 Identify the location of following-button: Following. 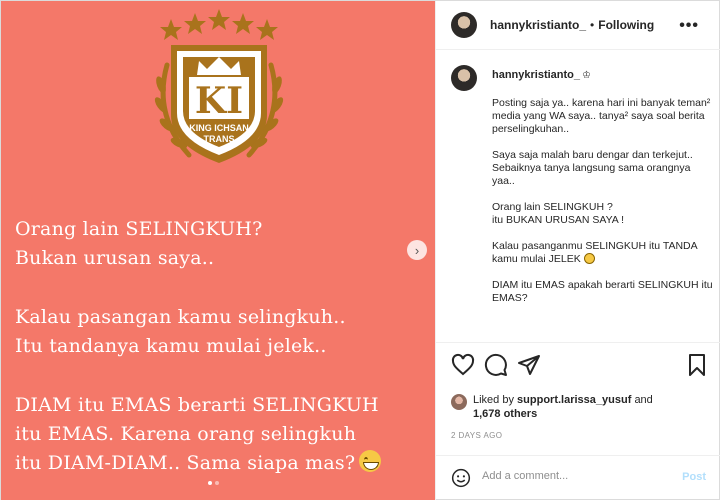
(626, 25).